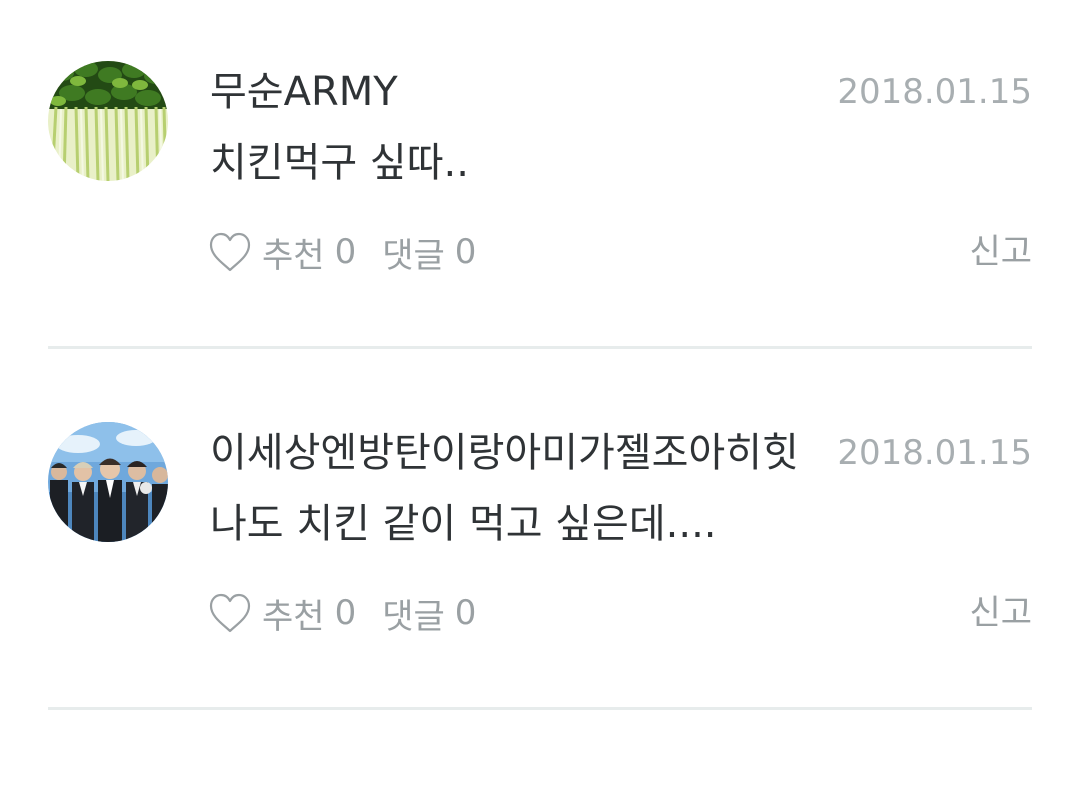 Image resolution: width=1080 pixels, height=810 pixels. I want to click on comment-text: 치킨먹구 싶따.., so click(339, 163).